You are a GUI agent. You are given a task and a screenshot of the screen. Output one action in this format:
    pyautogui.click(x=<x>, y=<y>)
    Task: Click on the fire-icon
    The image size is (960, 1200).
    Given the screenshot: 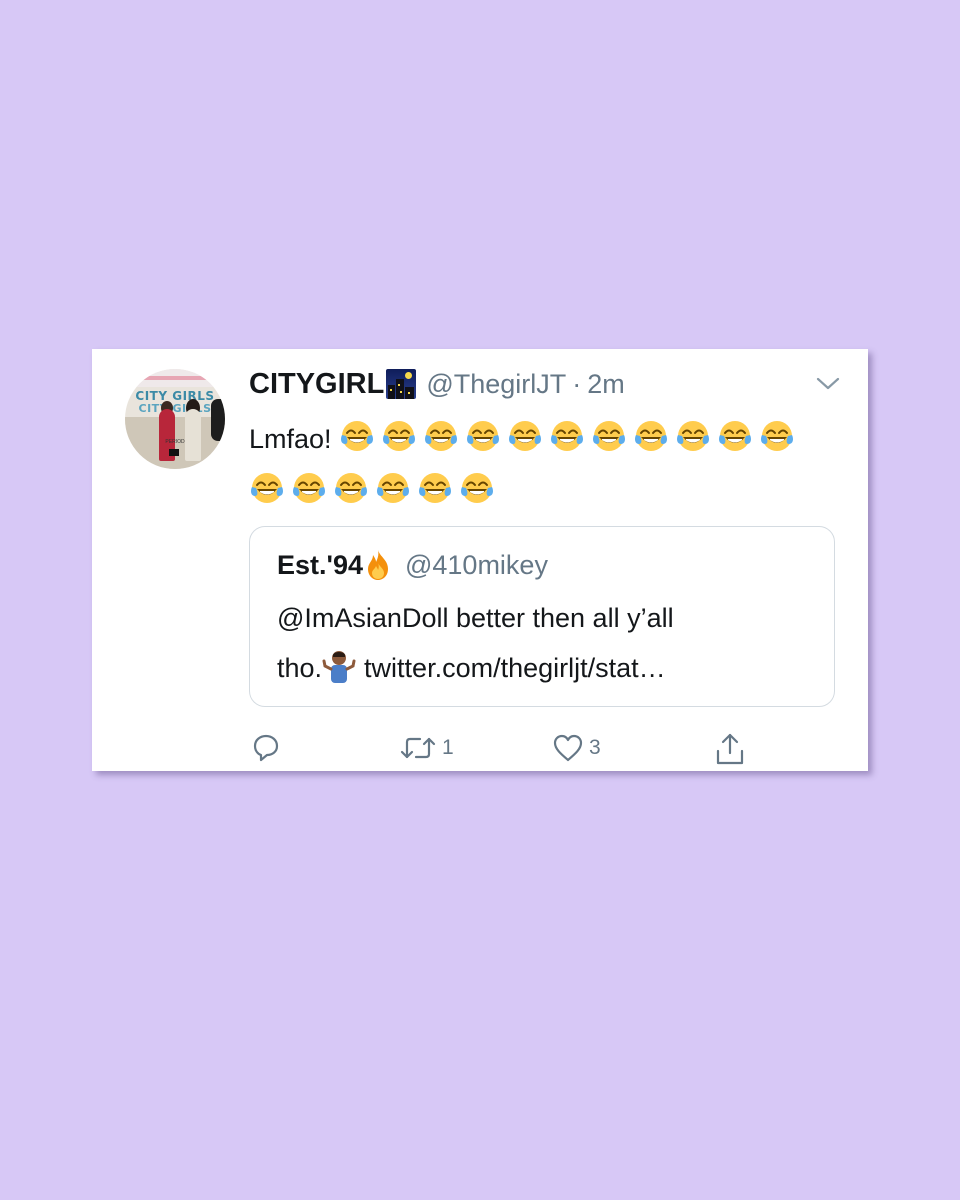 What is the action you would take?
    pyautogui.click(x=377, y=565)
    